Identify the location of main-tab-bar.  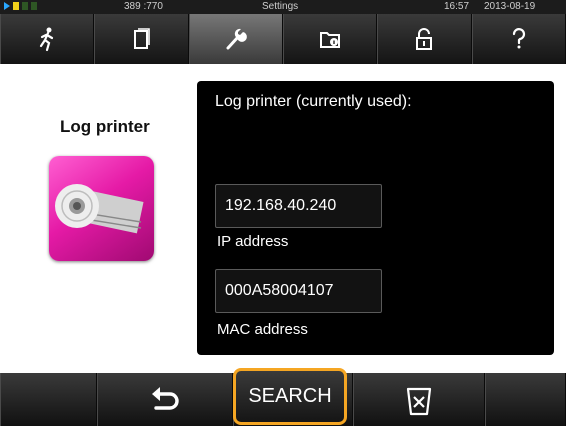
(283, 39).